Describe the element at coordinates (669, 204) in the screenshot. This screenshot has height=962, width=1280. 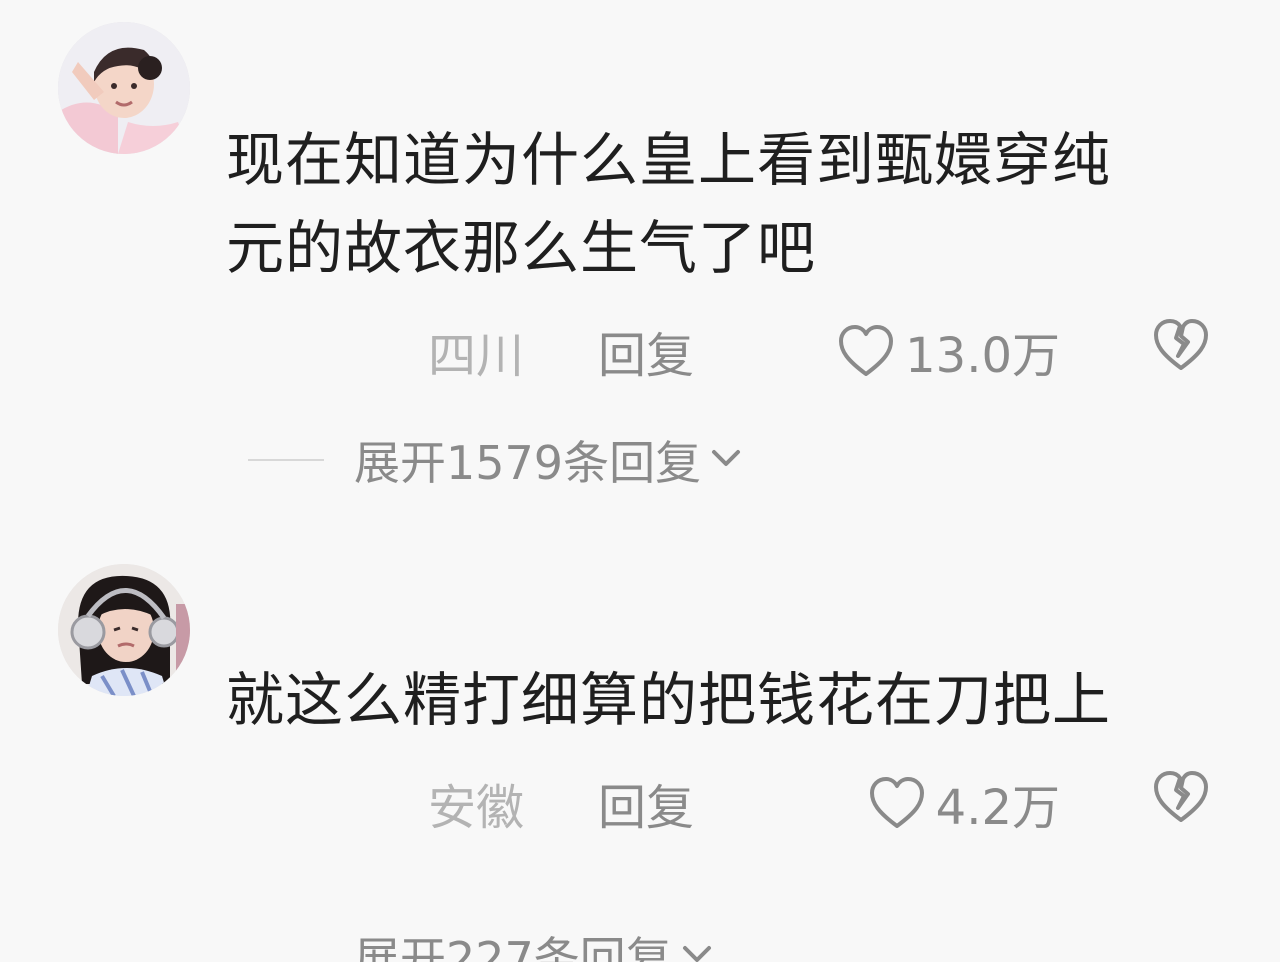
I see `comment-text: 现在知道为什么皇上看到甄嬛穿纯 元的故衣那么生气了吧` at that location.